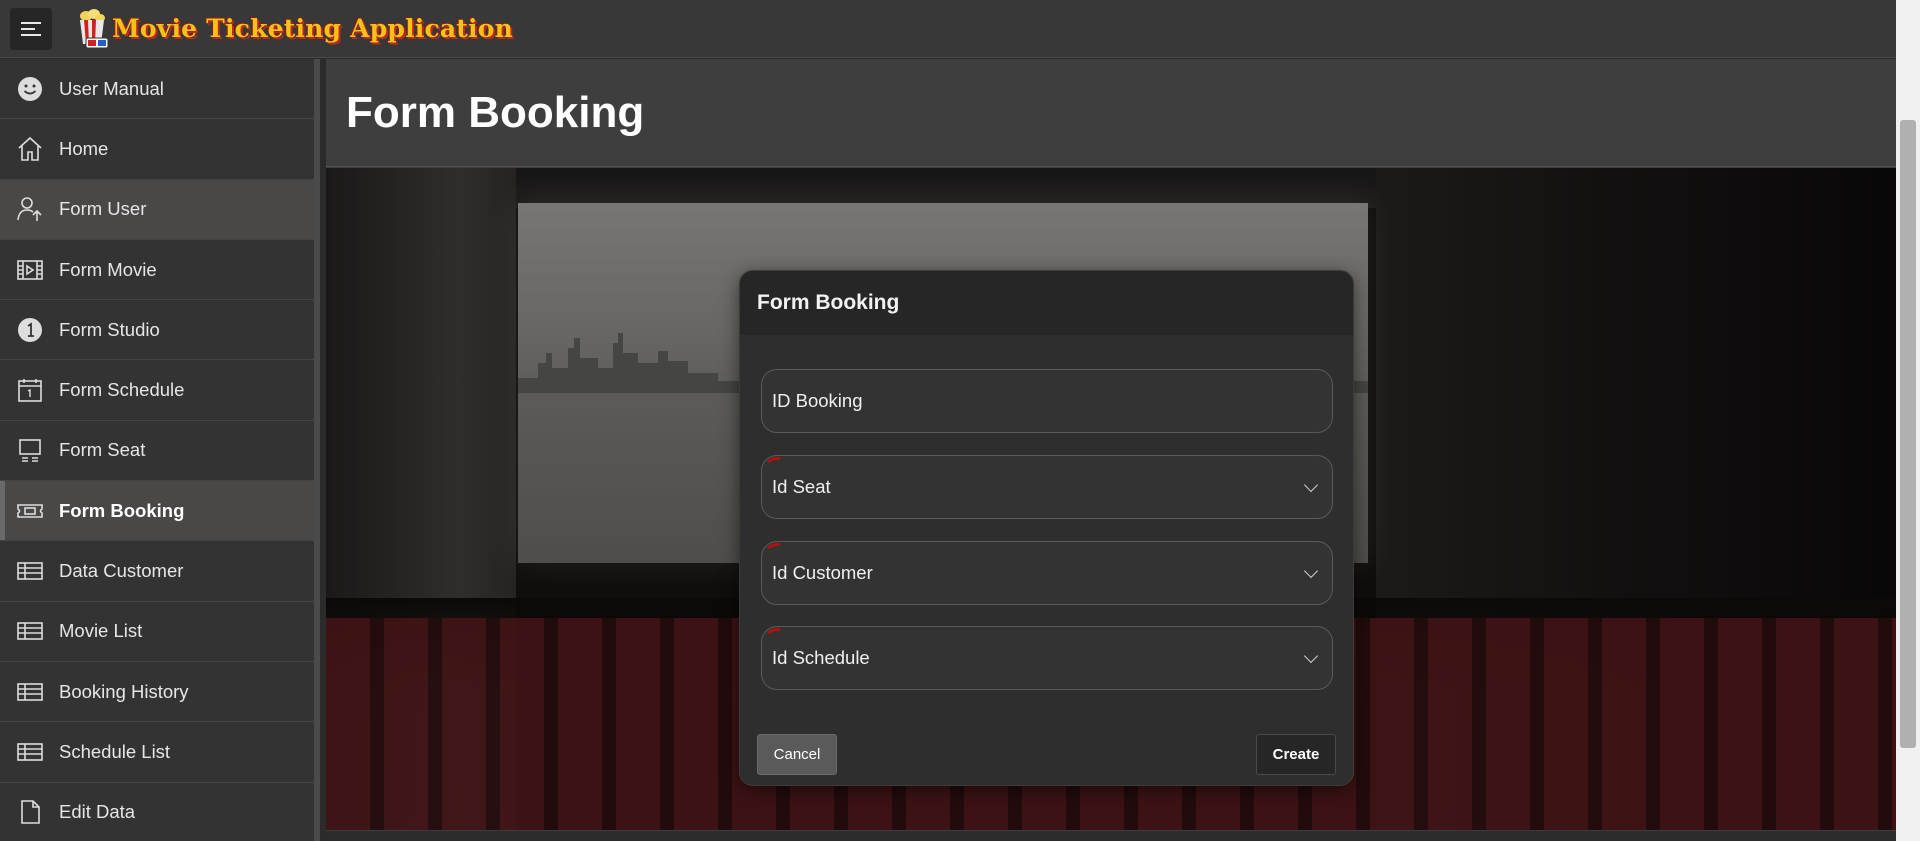 This screenshot has height=841, width=1920. I want to click on app-title: Movie Ticketing Application, so click(313, 28).